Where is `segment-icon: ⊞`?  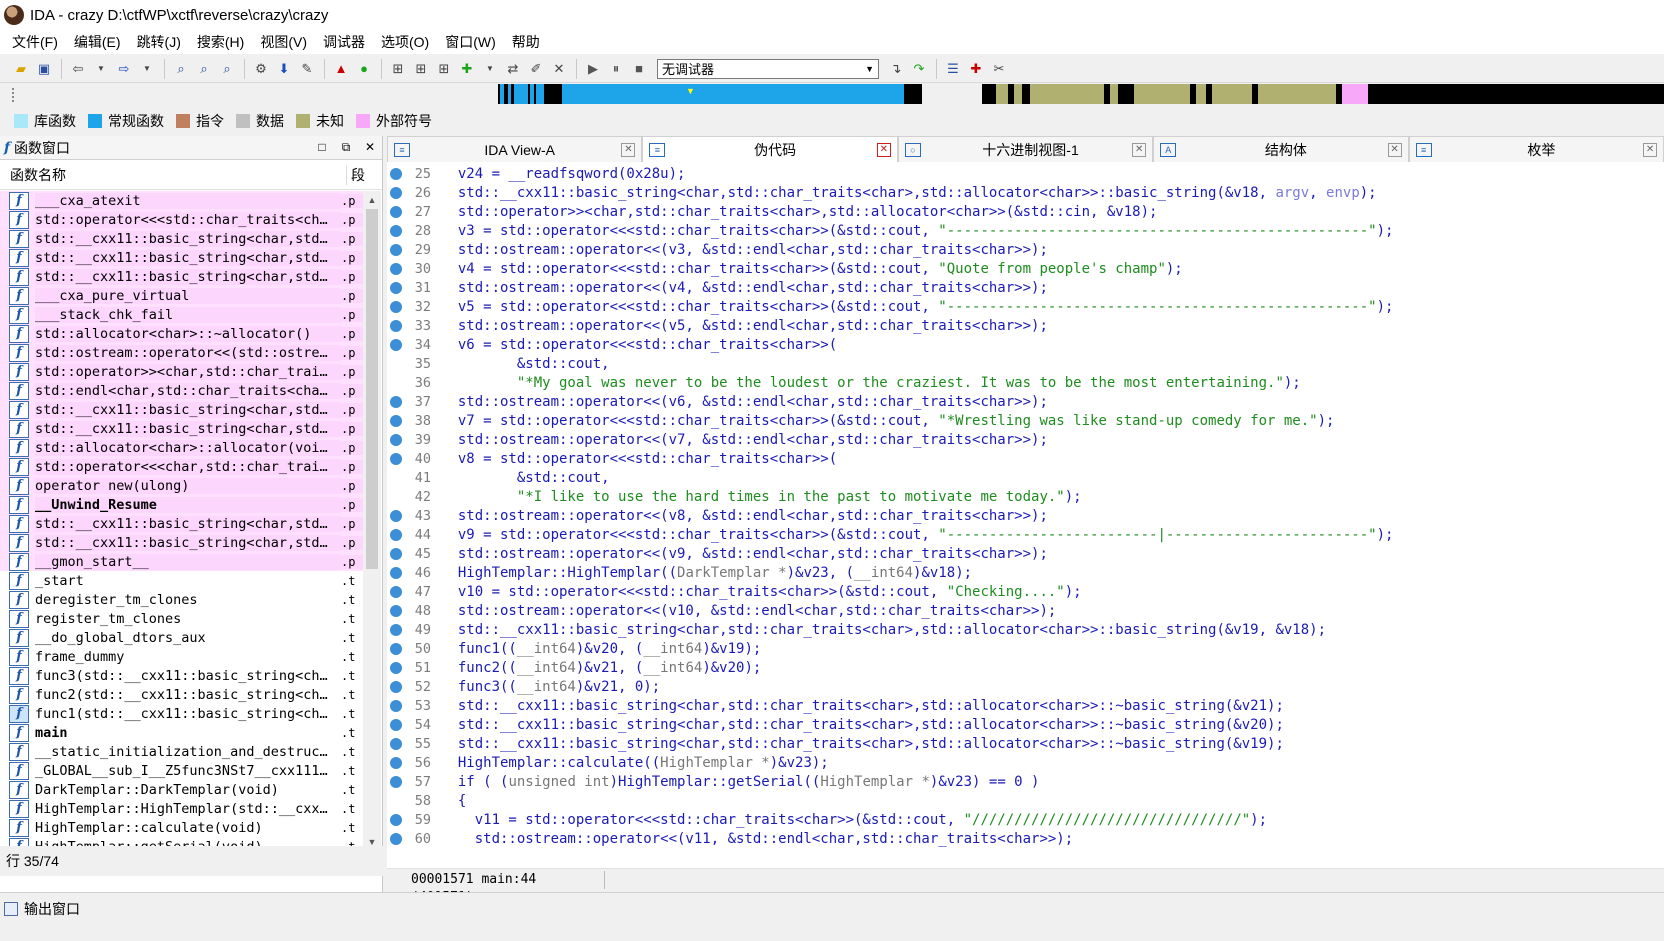 segment-icon: ⊞ is located at coordinates (398, 69).